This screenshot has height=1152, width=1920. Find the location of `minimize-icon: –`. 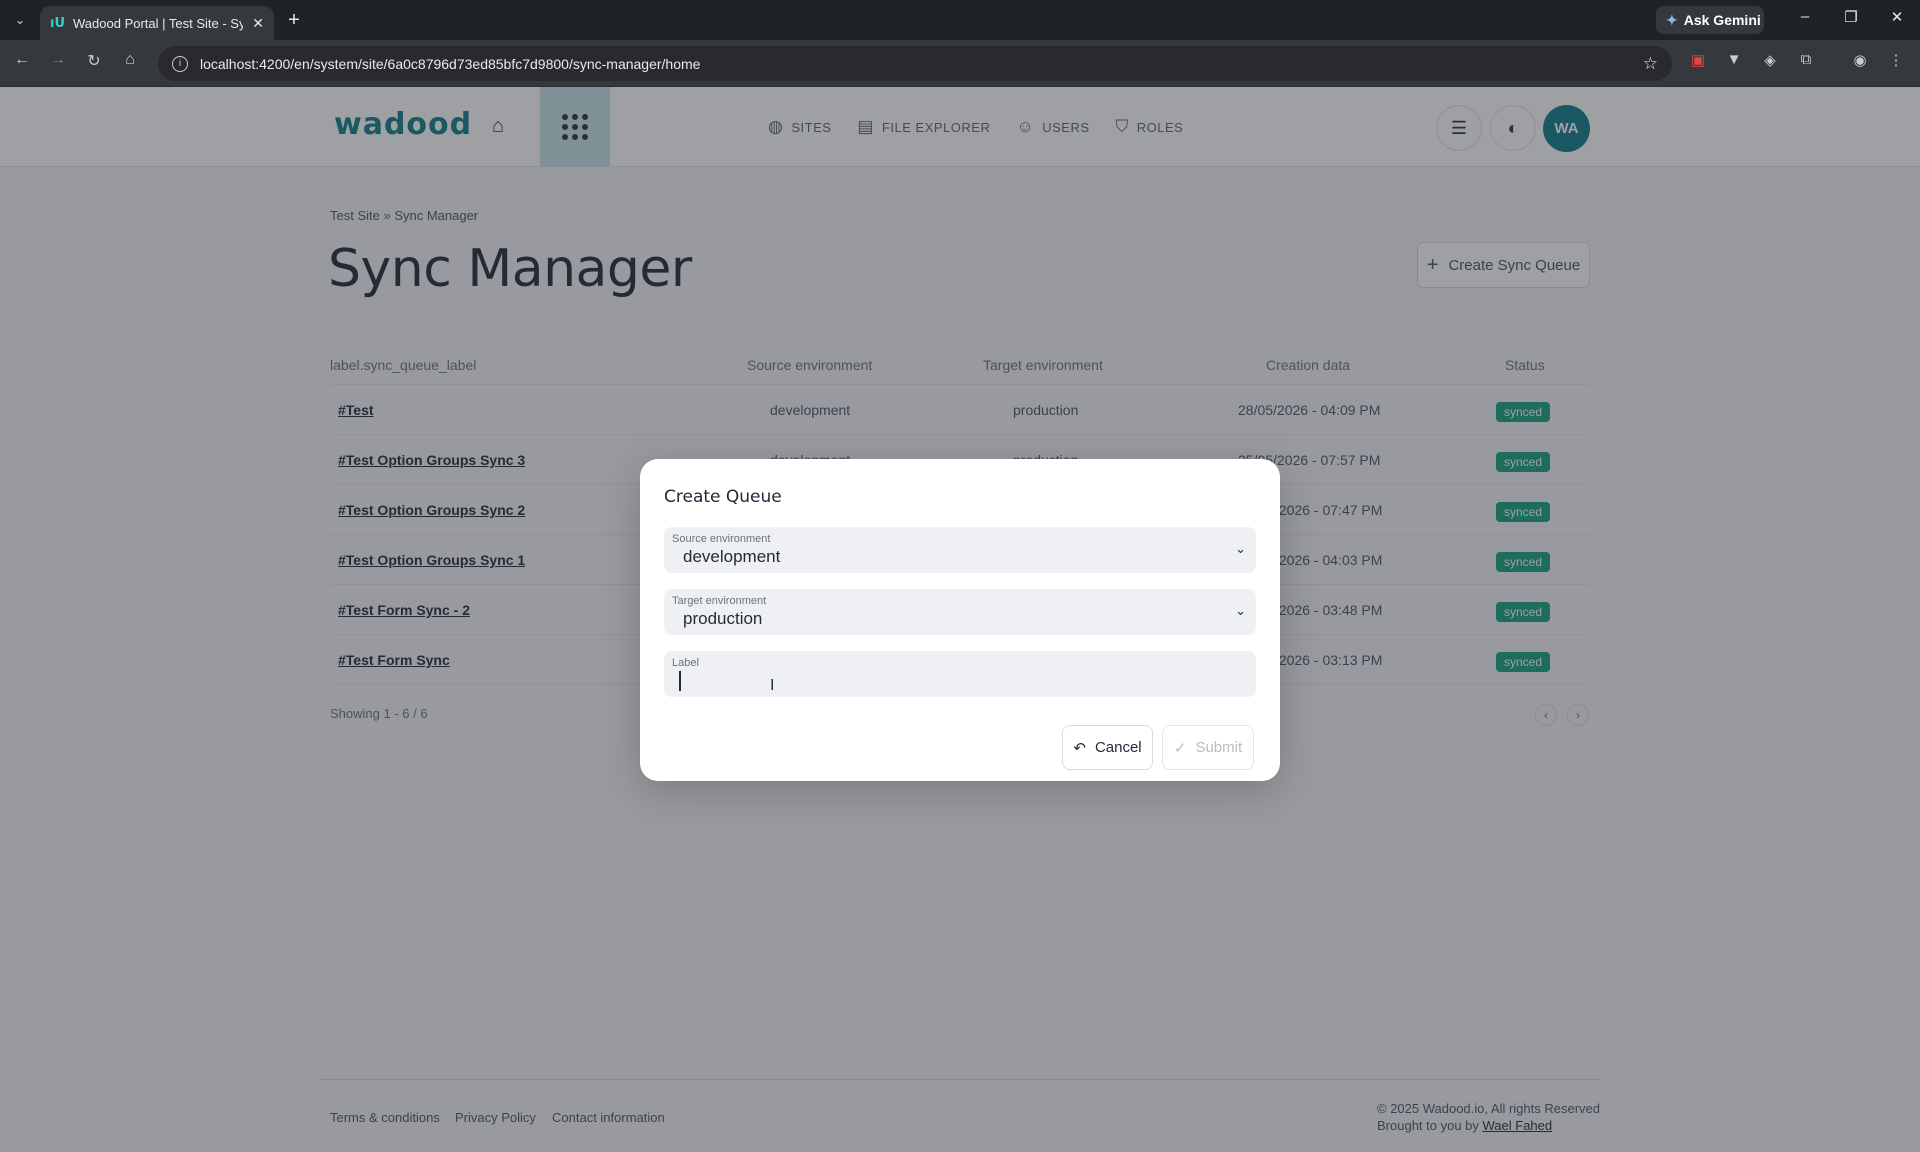

minimize-icon: – is located at coordinates (1805, 16).